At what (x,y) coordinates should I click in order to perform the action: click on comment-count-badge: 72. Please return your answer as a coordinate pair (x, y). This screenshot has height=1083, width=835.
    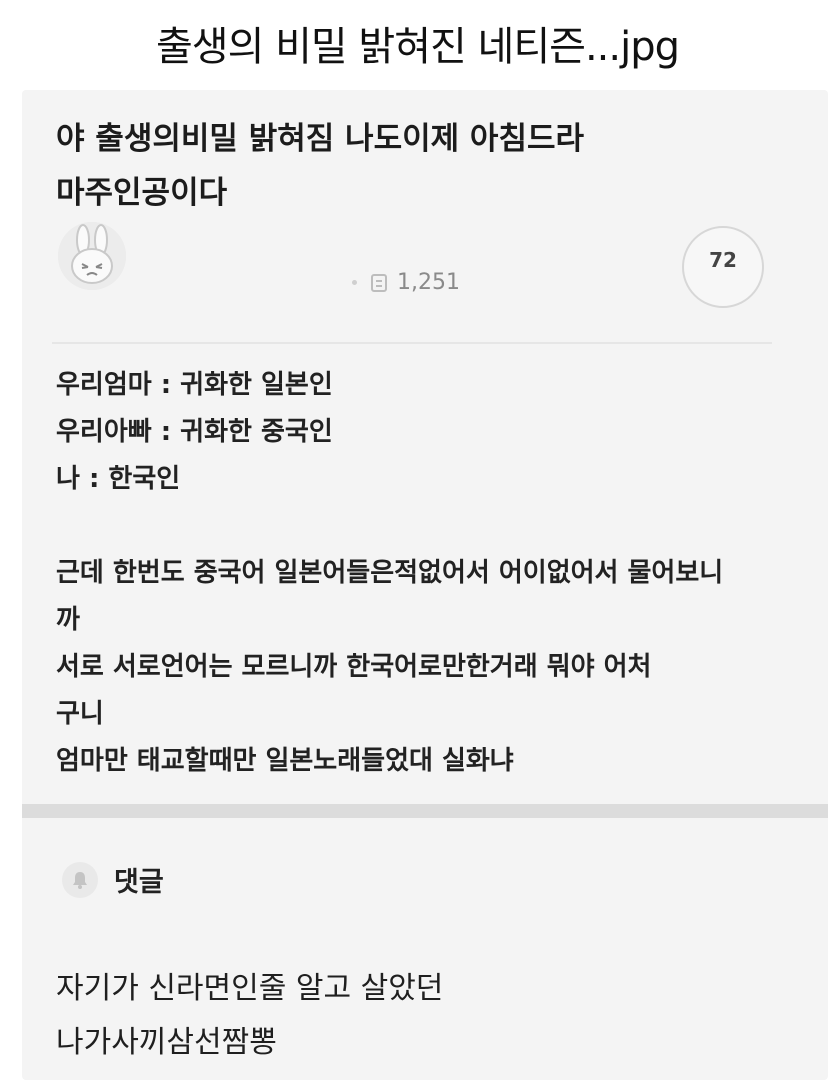
    Looking at the image, I should click on (723, 267).